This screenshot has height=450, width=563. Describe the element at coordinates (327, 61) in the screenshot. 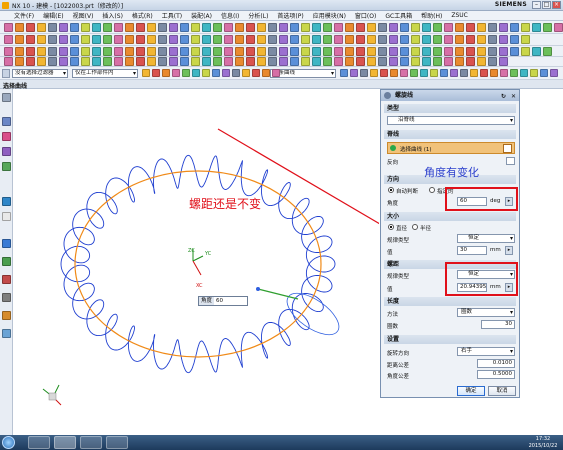

I see `tb4-command-30-icon` at that location.